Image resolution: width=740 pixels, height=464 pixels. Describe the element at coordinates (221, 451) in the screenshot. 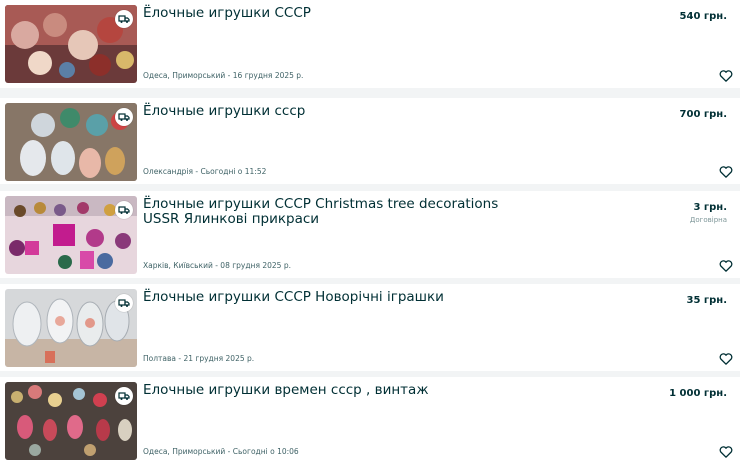

I see `listing-location-date: Одеса, Приморський - Сьогодні о 10:06` at that location.